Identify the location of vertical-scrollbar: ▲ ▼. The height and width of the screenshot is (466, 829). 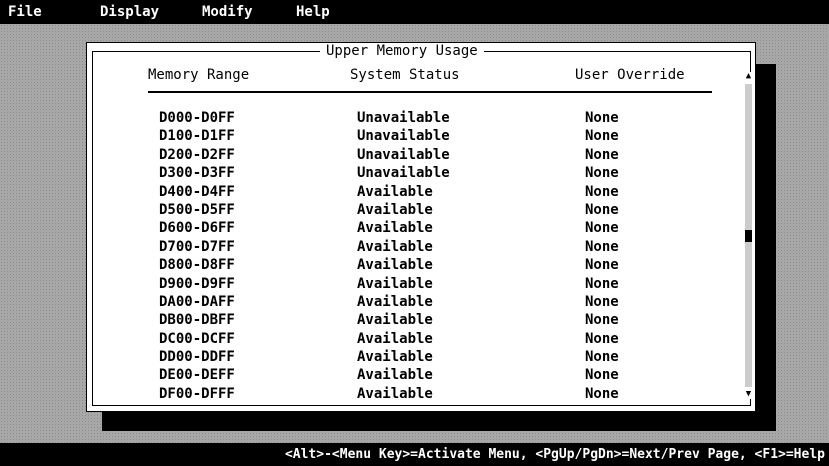
(748, 235).